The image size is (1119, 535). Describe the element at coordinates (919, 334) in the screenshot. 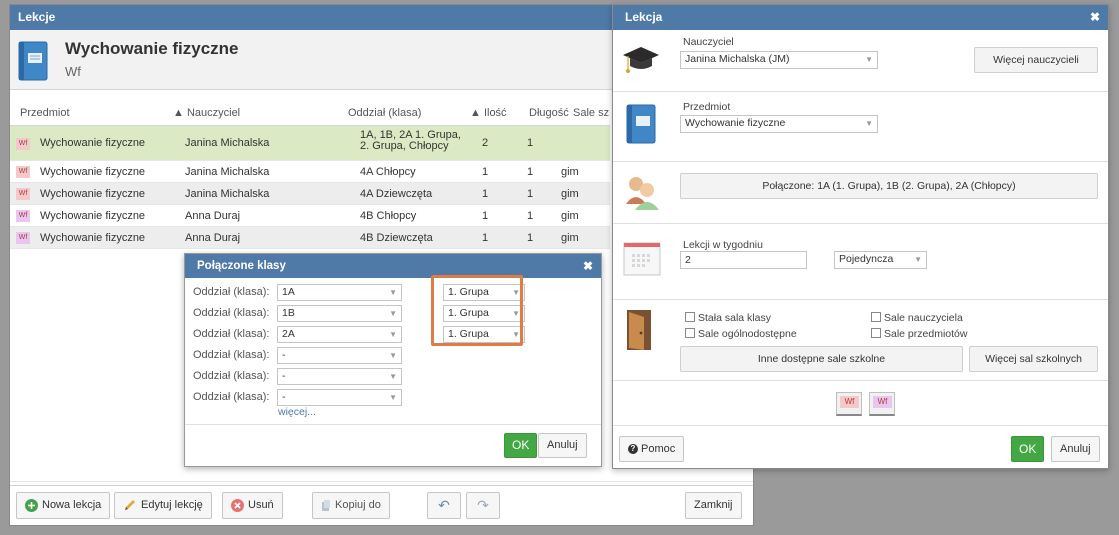

I see `subject-rooms-checkbox: Sale przedmiotów` at that location.